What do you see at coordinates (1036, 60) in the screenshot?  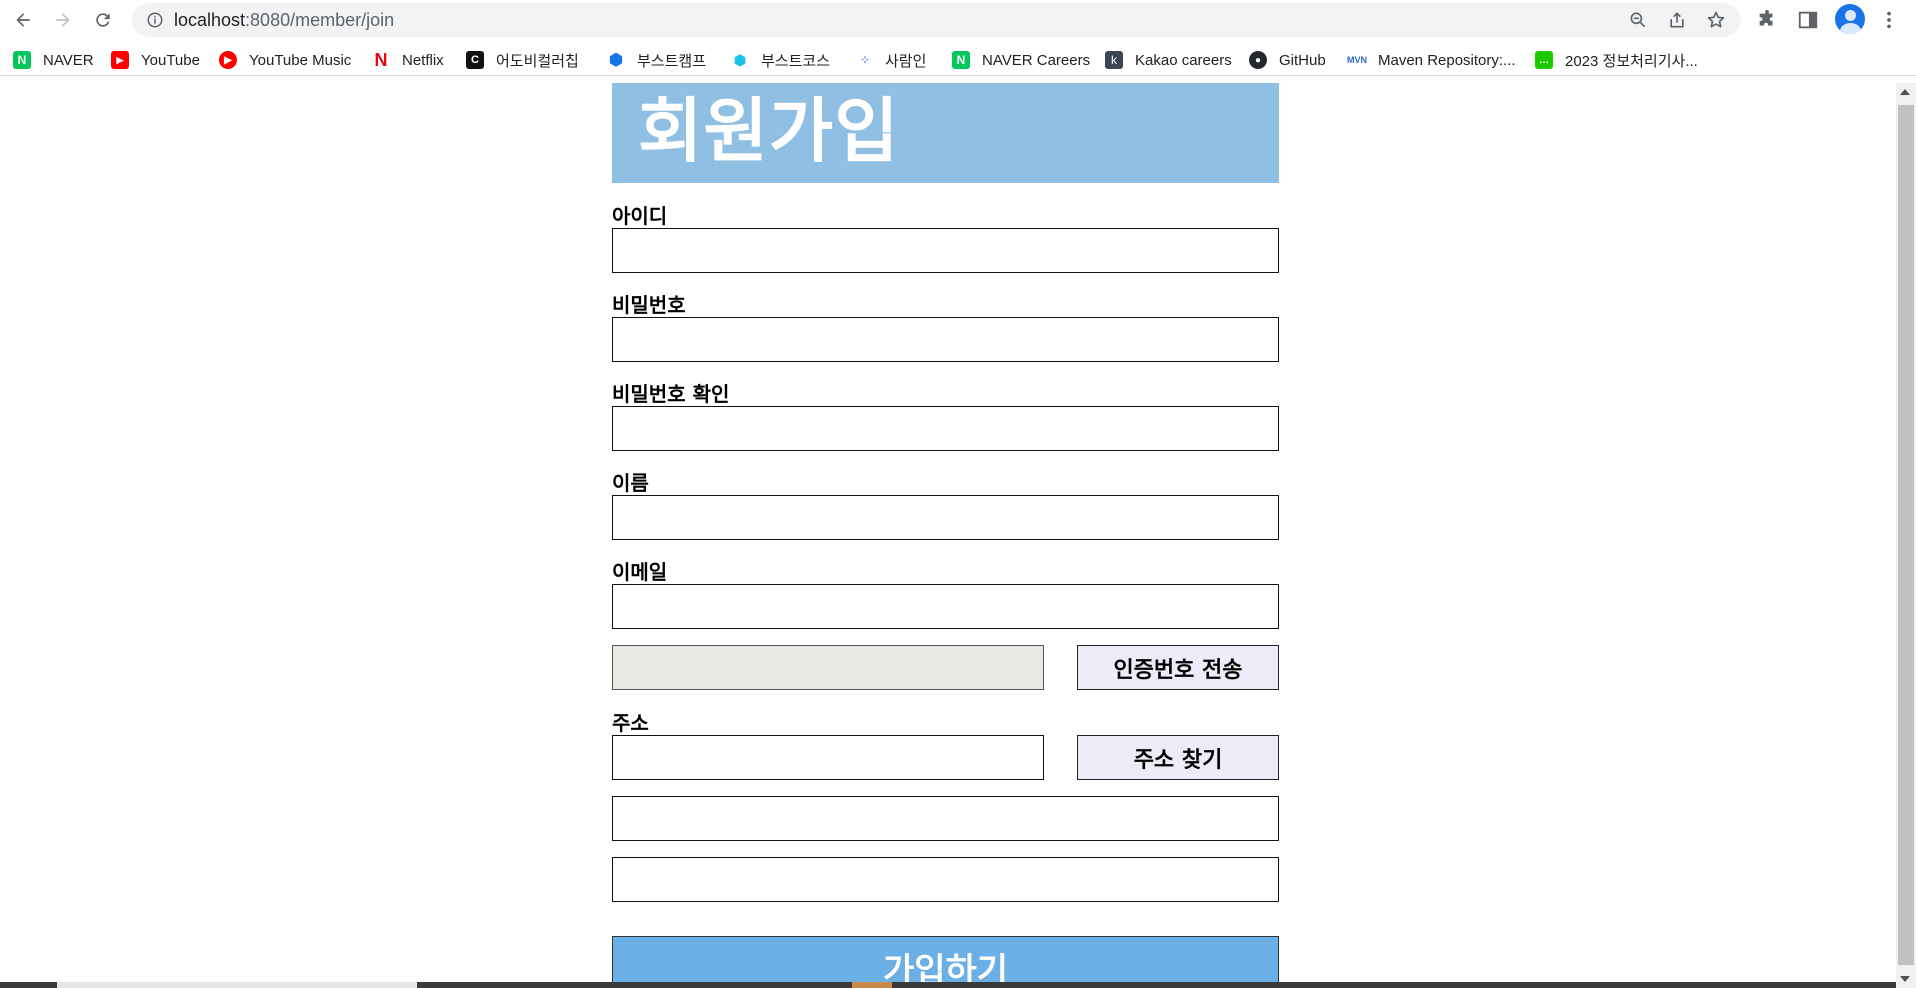 I see `bookmark-label: NAVER Careers` at bounding box center [1036, 60].